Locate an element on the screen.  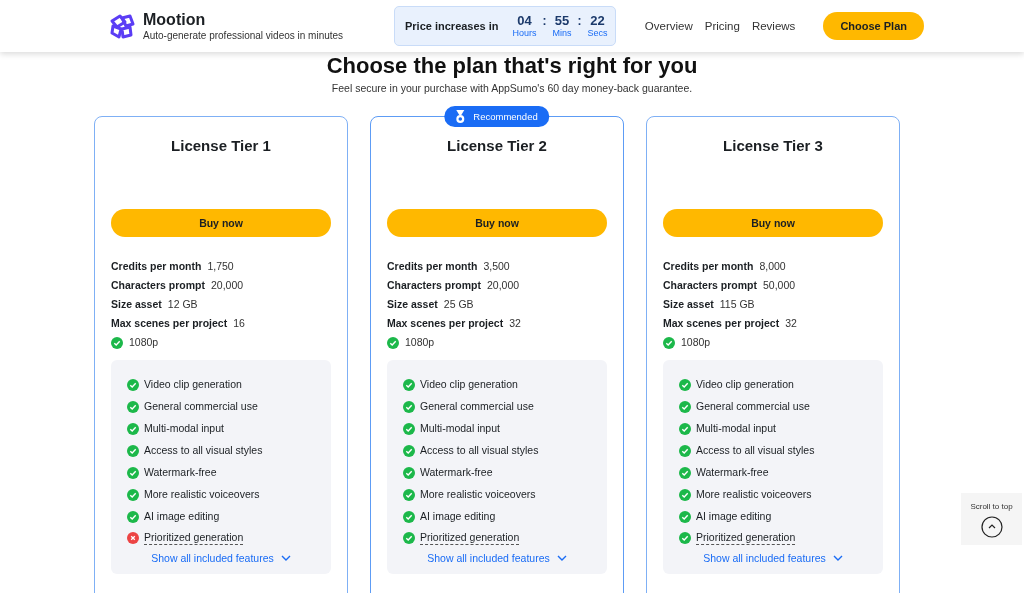
recommended-badge: Recommended is located at coordinates (497, 116).